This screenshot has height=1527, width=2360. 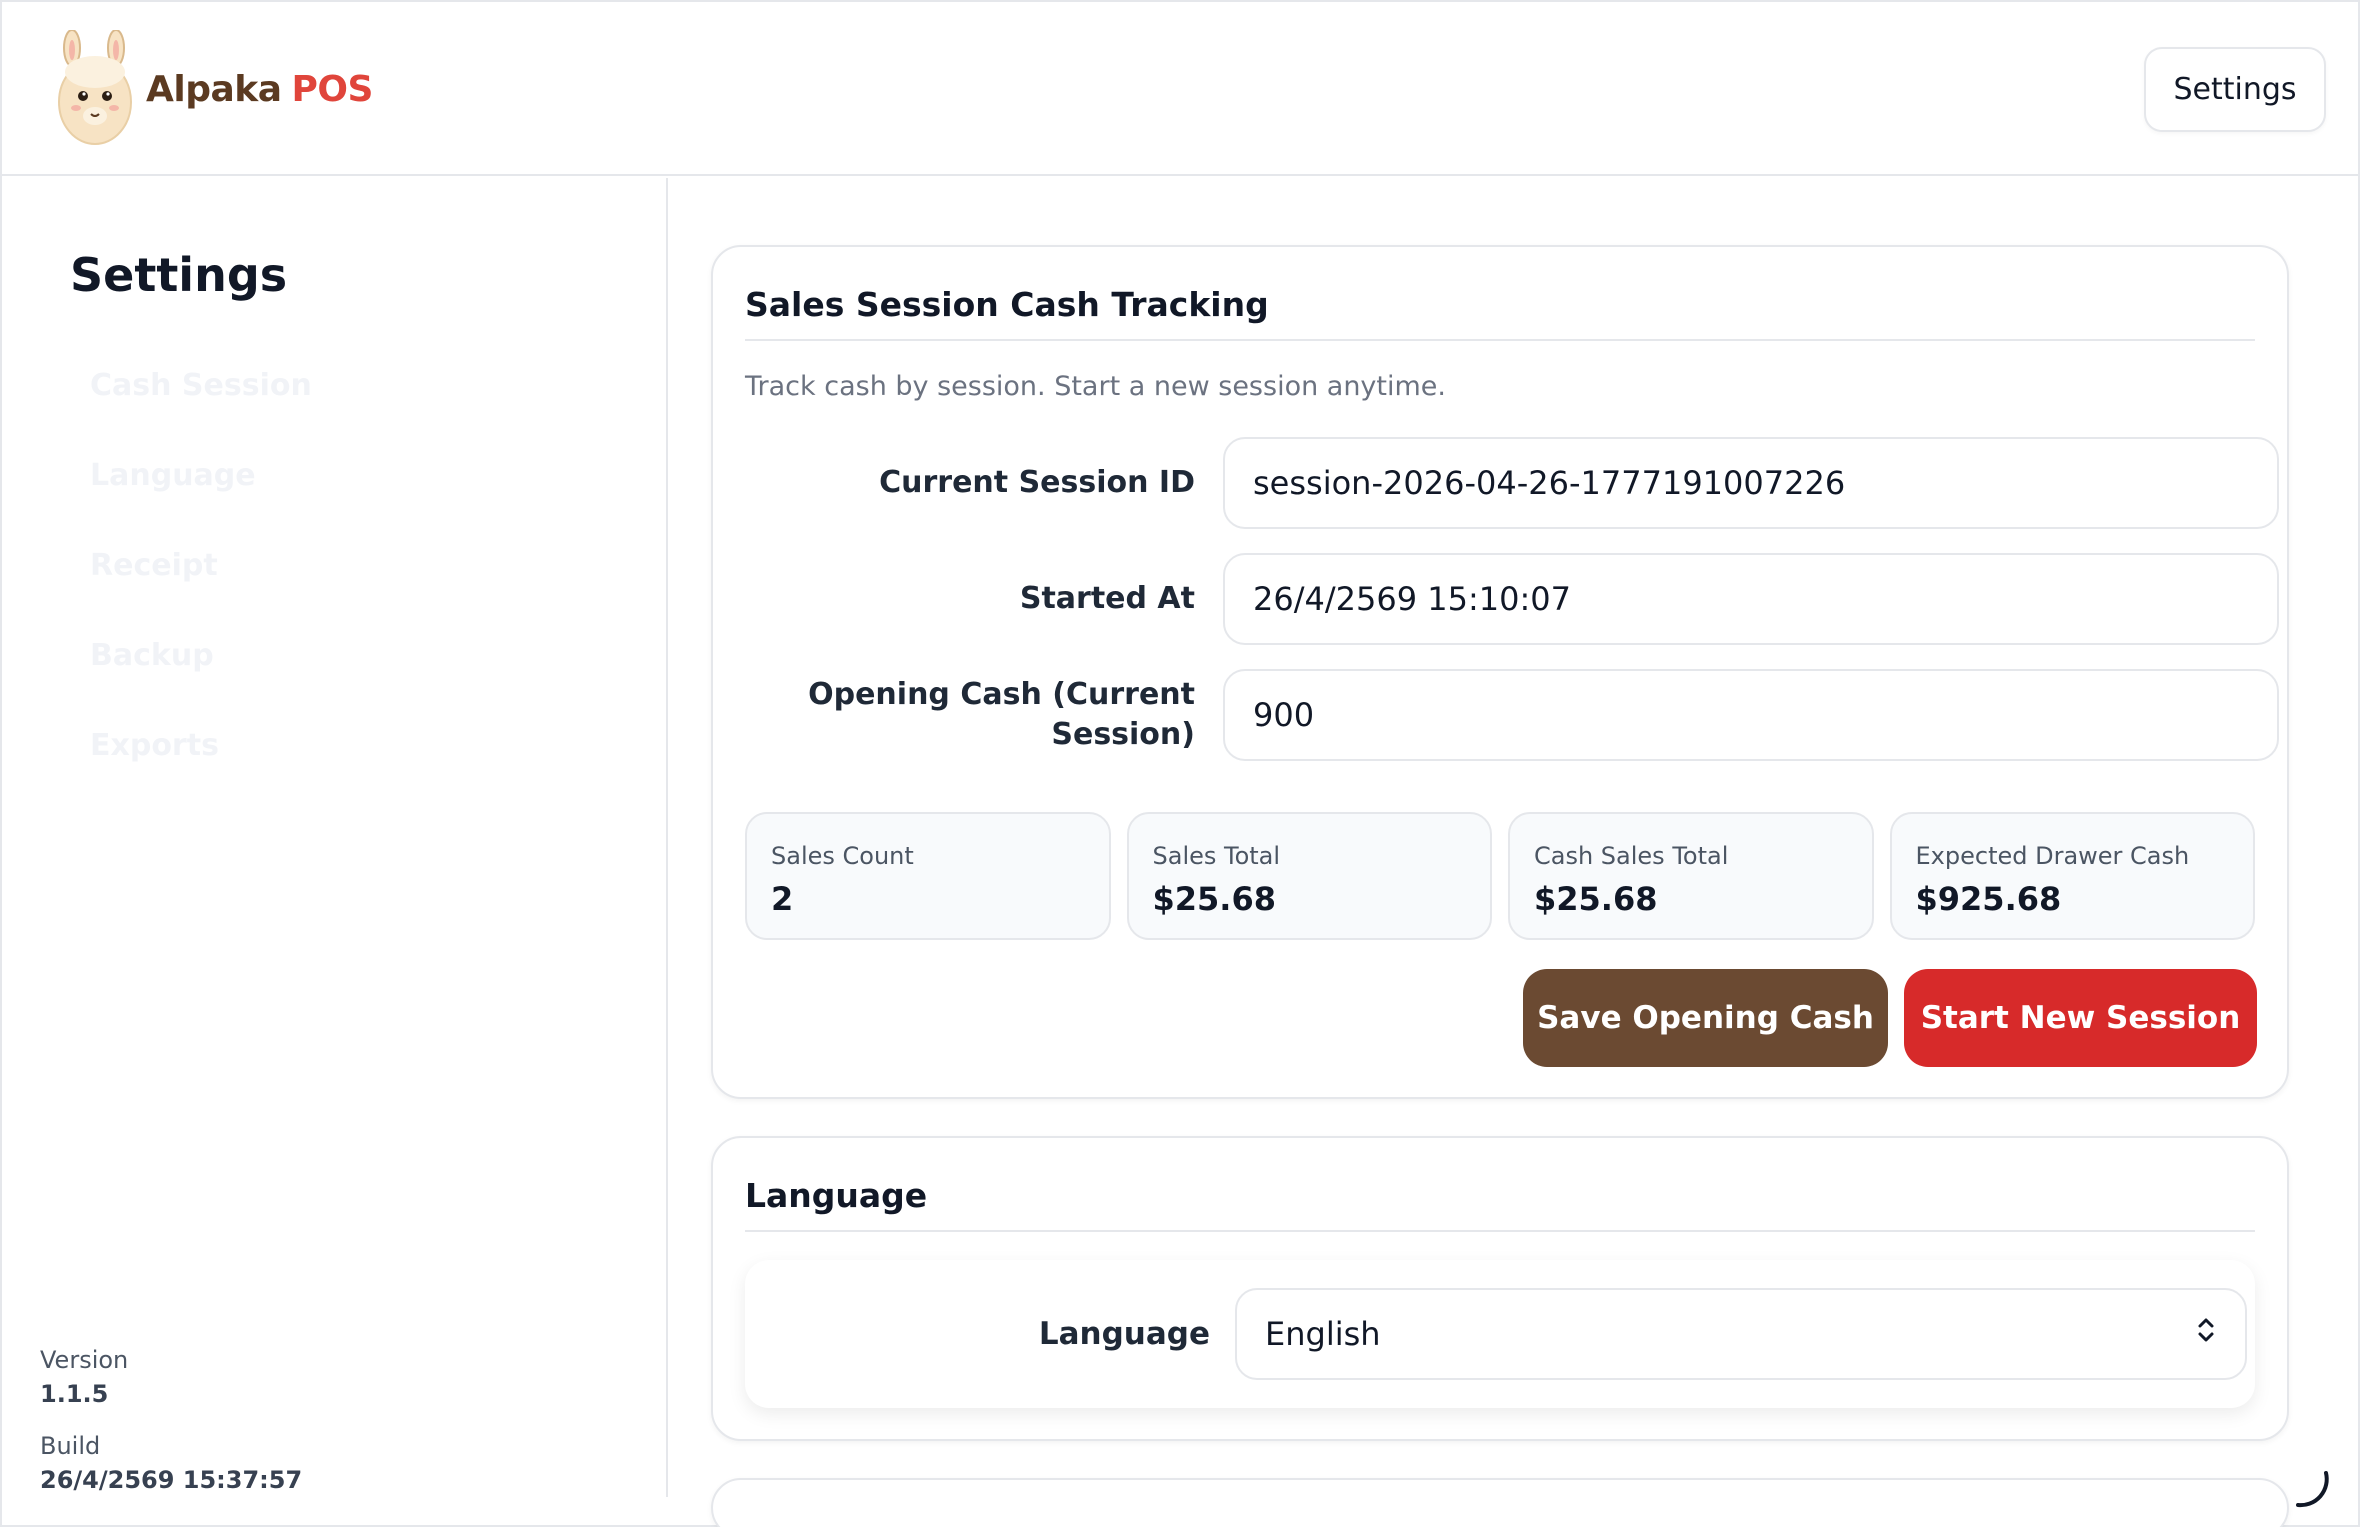 What do you see at coordinates (1741, 1334) in the screenshot?
I see `language-select: English` at bounding box center [1741, 1334].